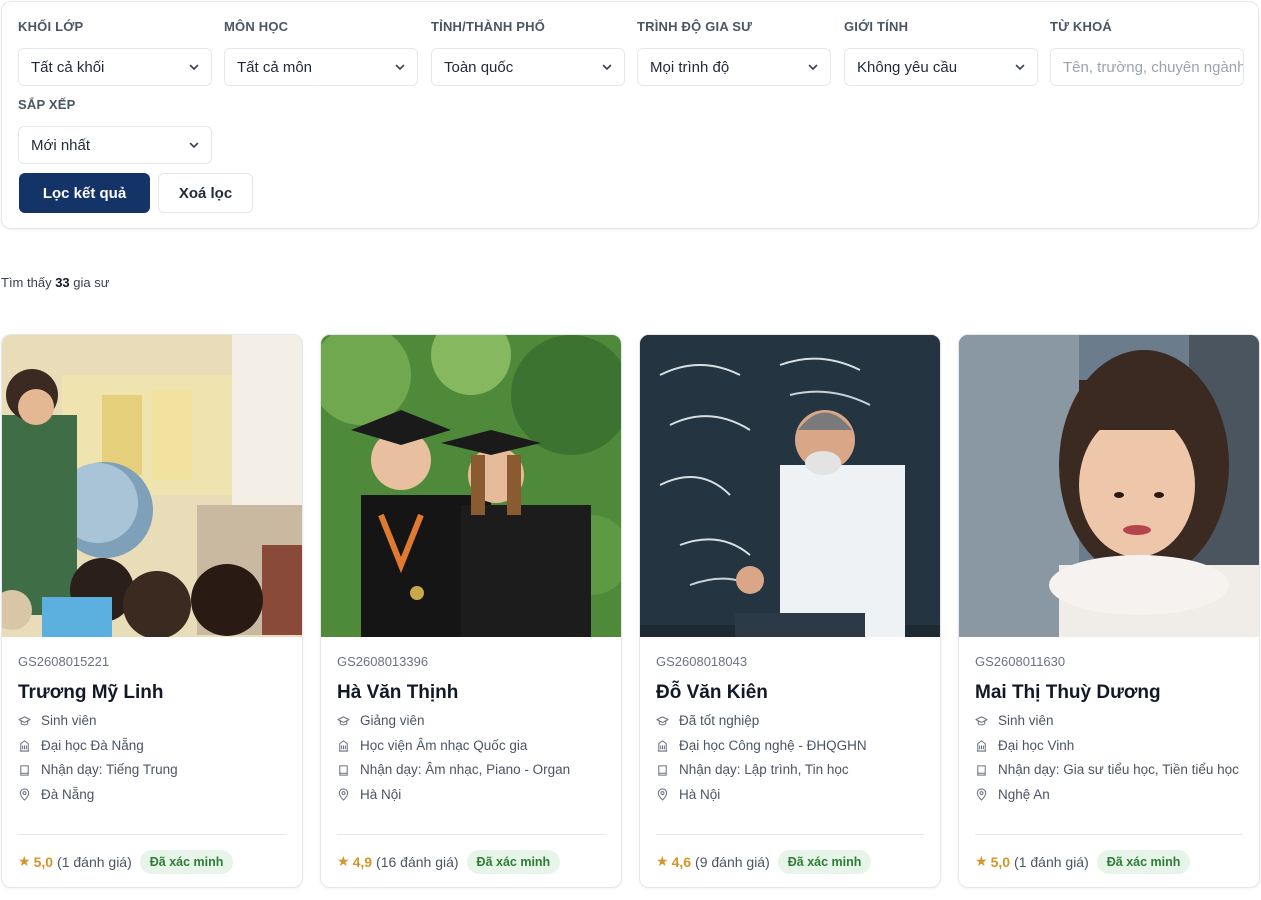 This screenshot has height=900, width=1261. Describe the element at coordinates (488, 26) in the screenshot. I see `province-filter-label: TỈNH/THÀNH PHỐ` at that location.